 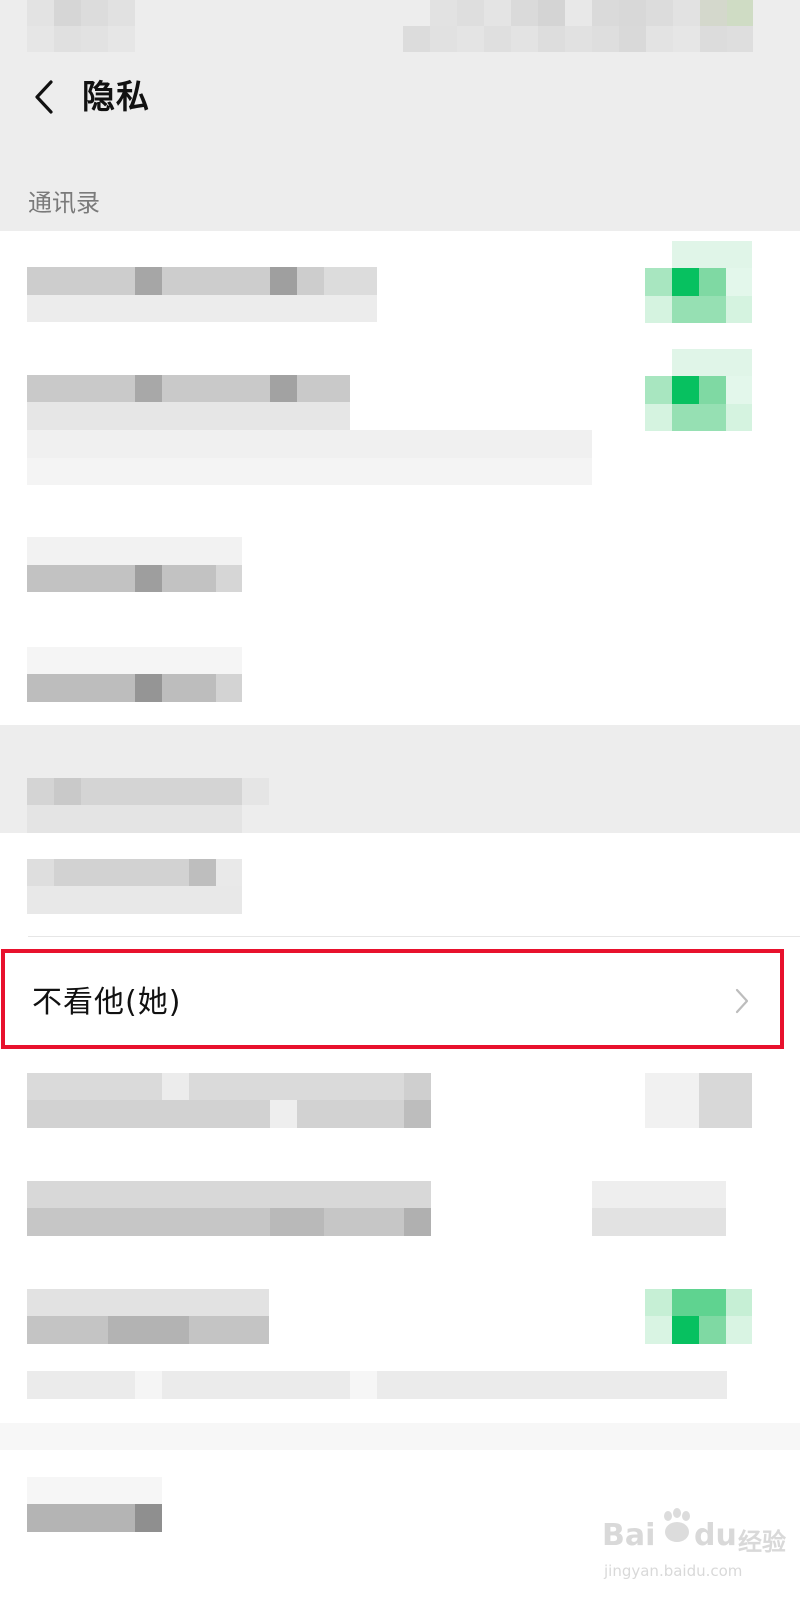 I want to click on settings-row-hide-their-moments: 不看他(她), so click(x=400, y=1003).